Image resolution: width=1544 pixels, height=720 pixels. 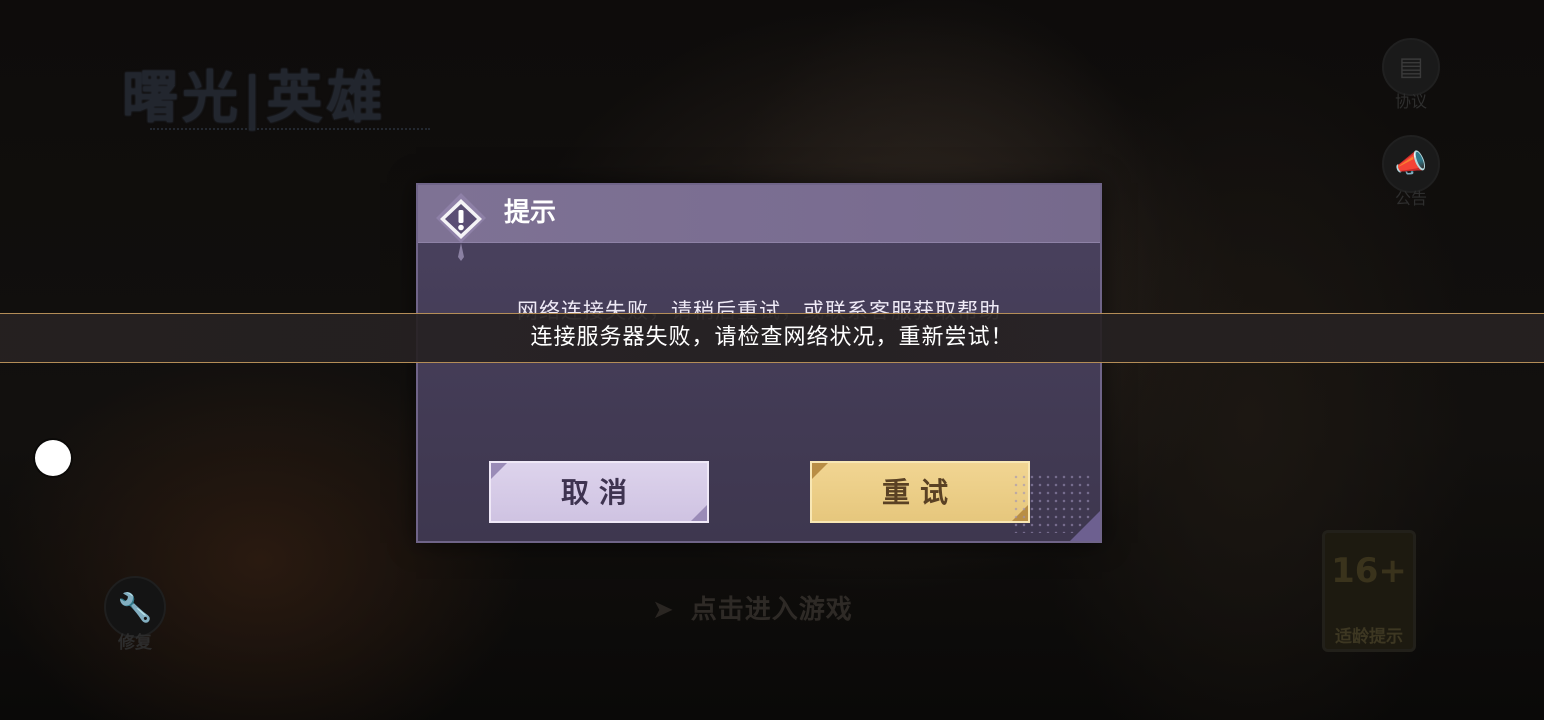 I want to click on agreement-label: 协议, so click(x=1410, y=101).